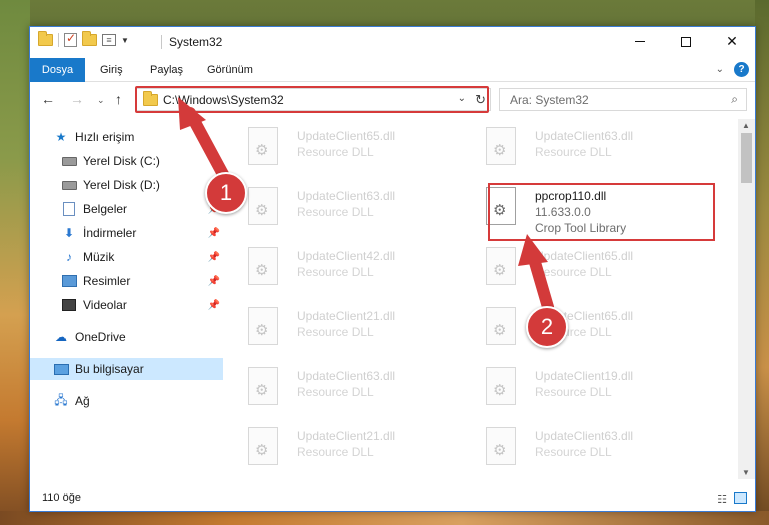 The width and height of the screenshot is (769, 525). What do you see at coordinates (100, 337) in the screenshot?
I see `nav-item-label: OneDrive` at bounding box center [100, 337].